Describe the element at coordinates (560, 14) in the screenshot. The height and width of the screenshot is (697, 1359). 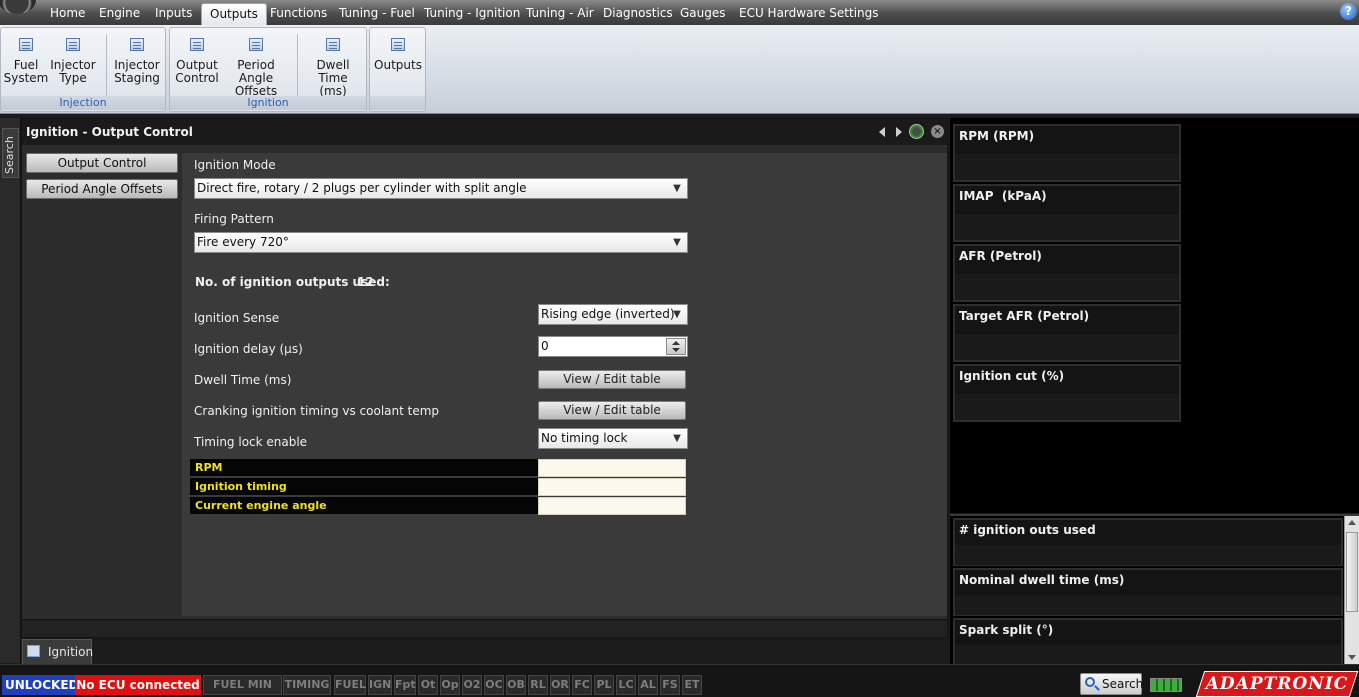
I see `menu-tuning-air: Tuning - Air` at that location.